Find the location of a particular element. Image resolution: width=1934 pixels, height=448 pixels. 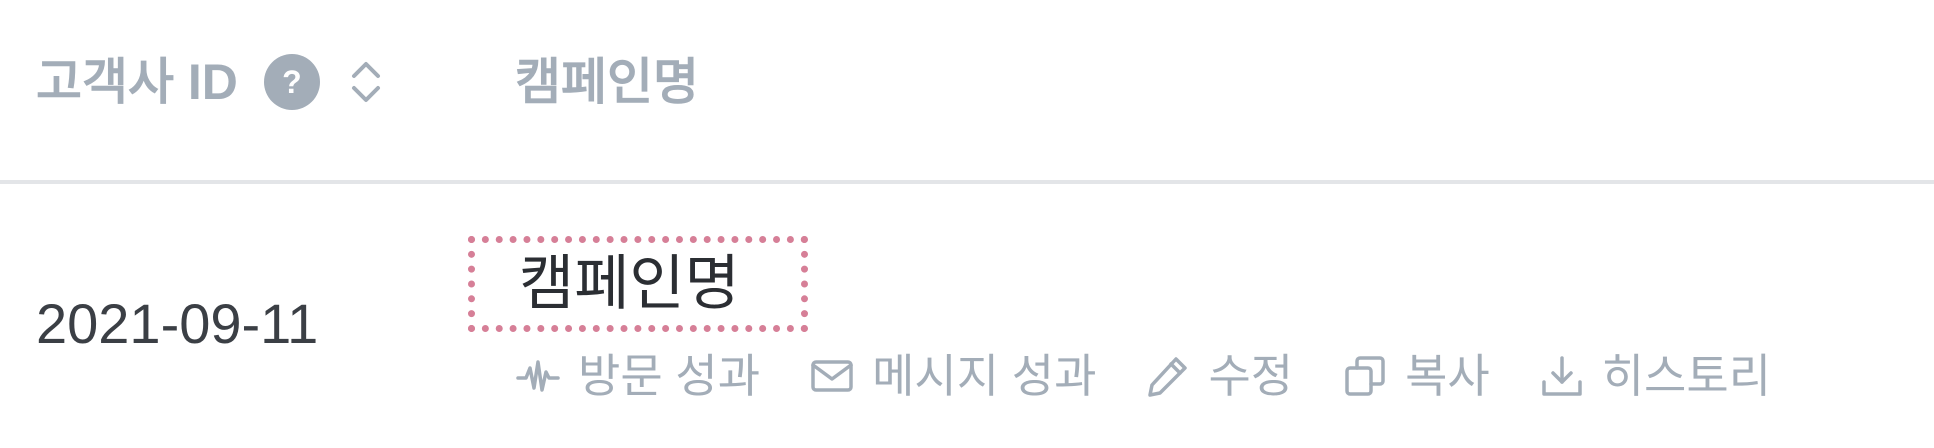

date-cell: 2021-09-11 is located at coordinates (177, 323).